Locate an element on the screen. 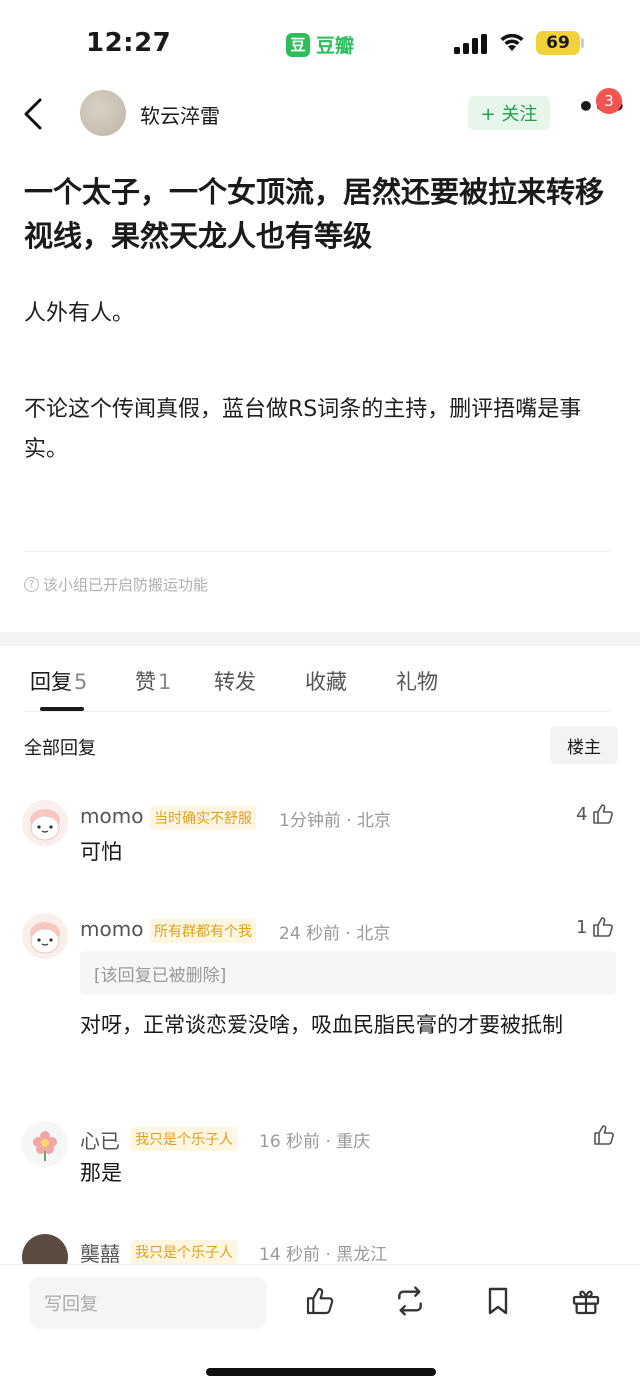  post-paragraph: 不论这个传闻真假，蓝台做RS词条的主持，删评捂嘴是事实。 is located at coordinates (303, 429).